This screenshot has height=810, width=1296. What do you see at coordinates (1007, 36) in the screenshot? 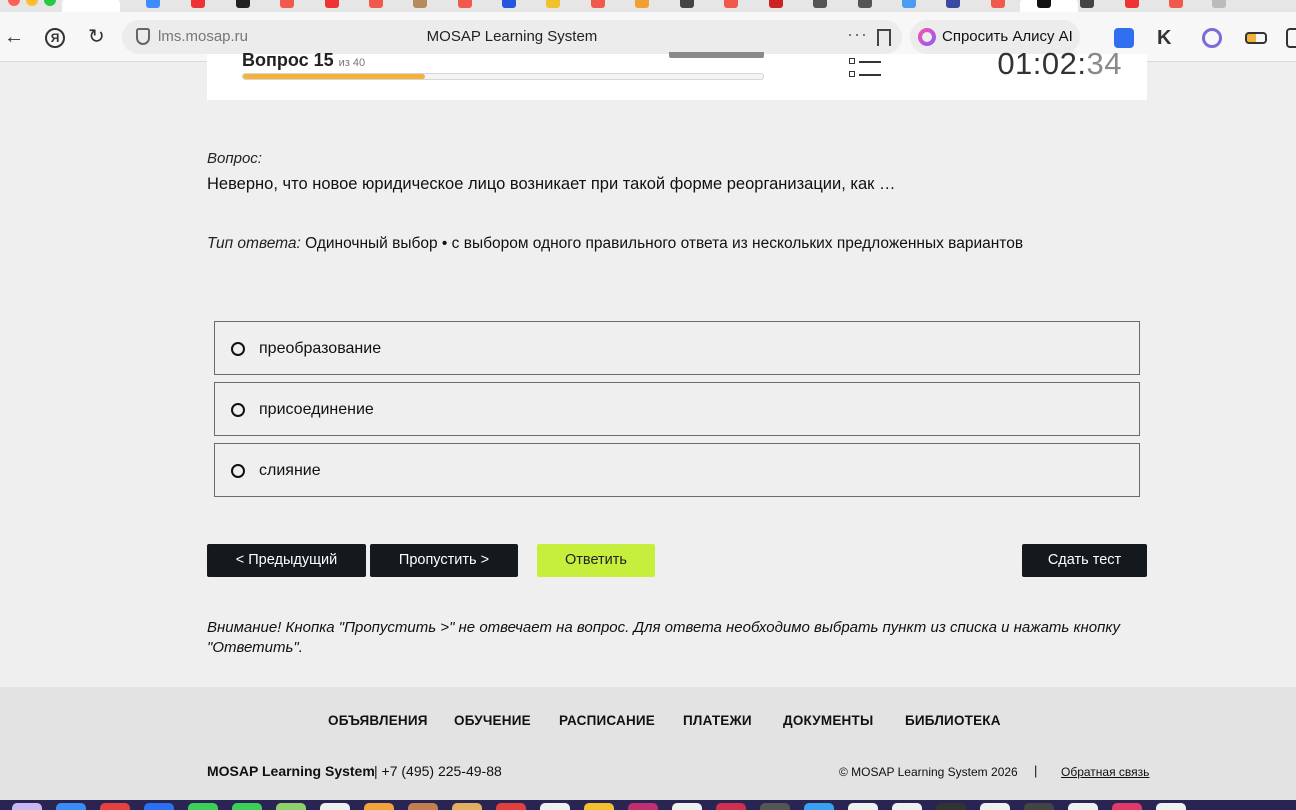
I see `alice-ai-label: Спросить Алису AI` at bounding box center [1007, 36].